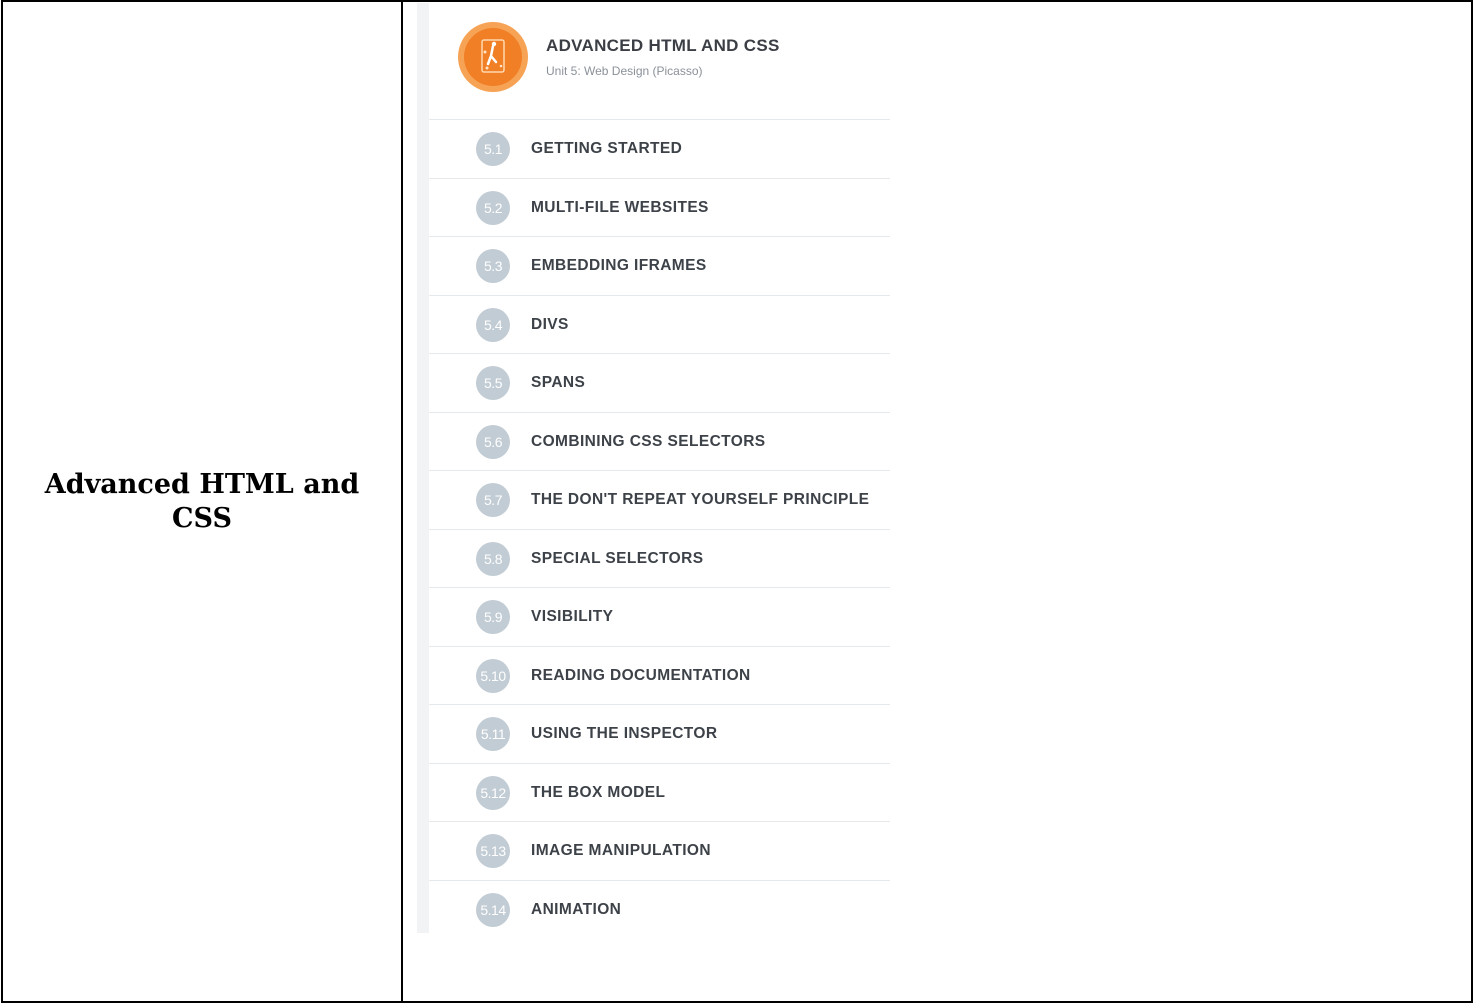  I want to click on lesson-number-badge: 5.8, so click(493, 558).